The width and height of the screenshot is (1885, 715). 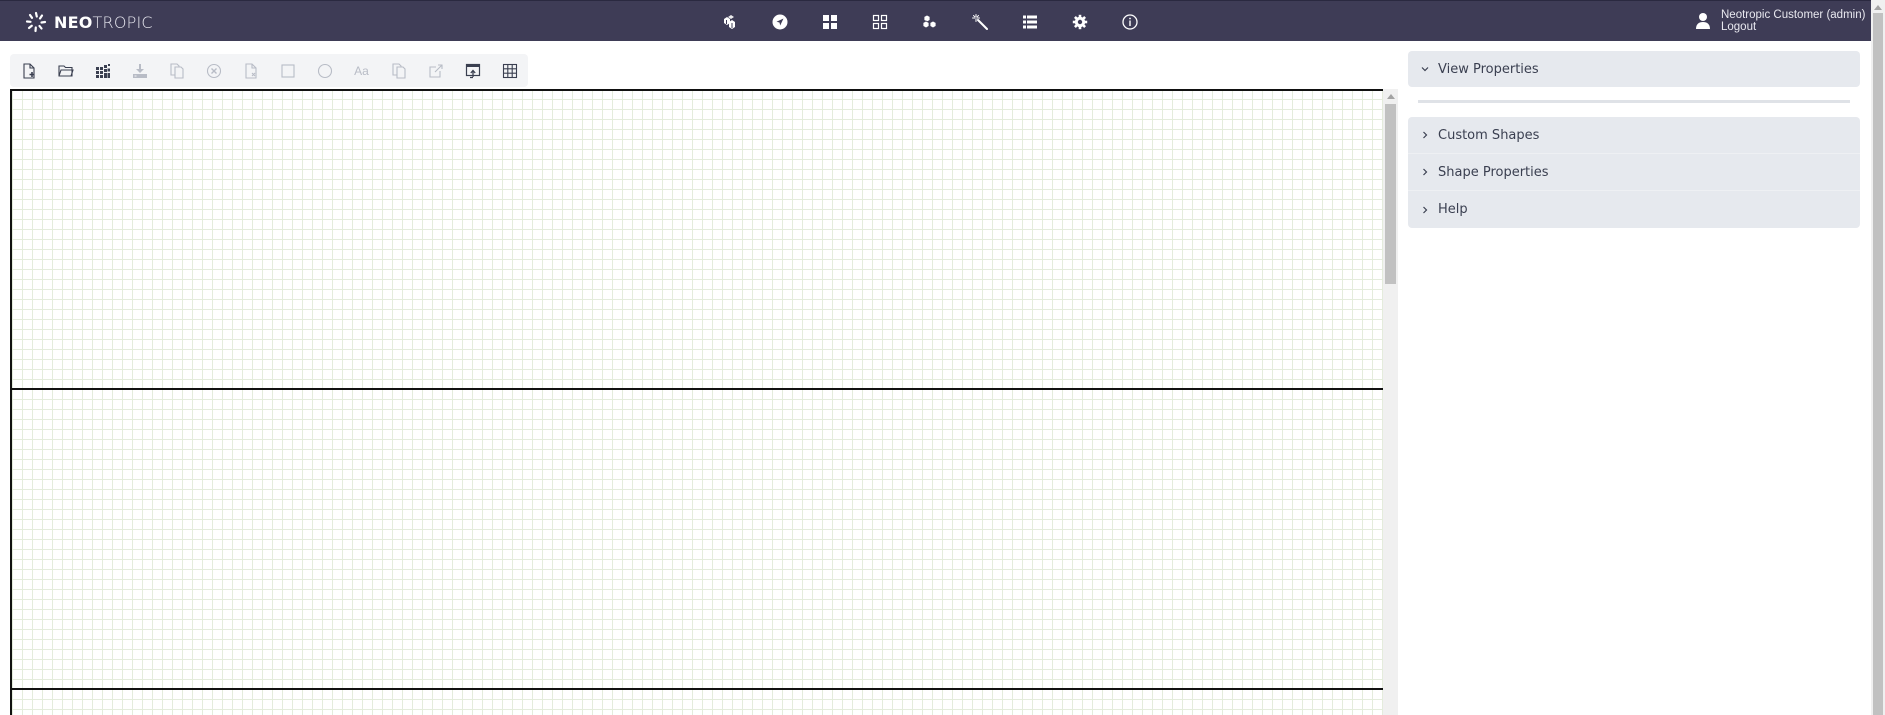 I want to click on external-link-icon, so click(x=435, y=70).